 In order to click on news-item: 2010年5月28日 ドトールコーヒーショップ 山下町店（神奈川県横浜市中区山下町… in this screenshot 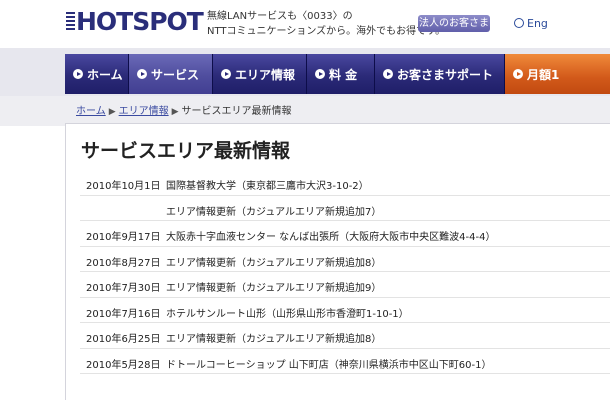, I will do `click(345, 361)`.